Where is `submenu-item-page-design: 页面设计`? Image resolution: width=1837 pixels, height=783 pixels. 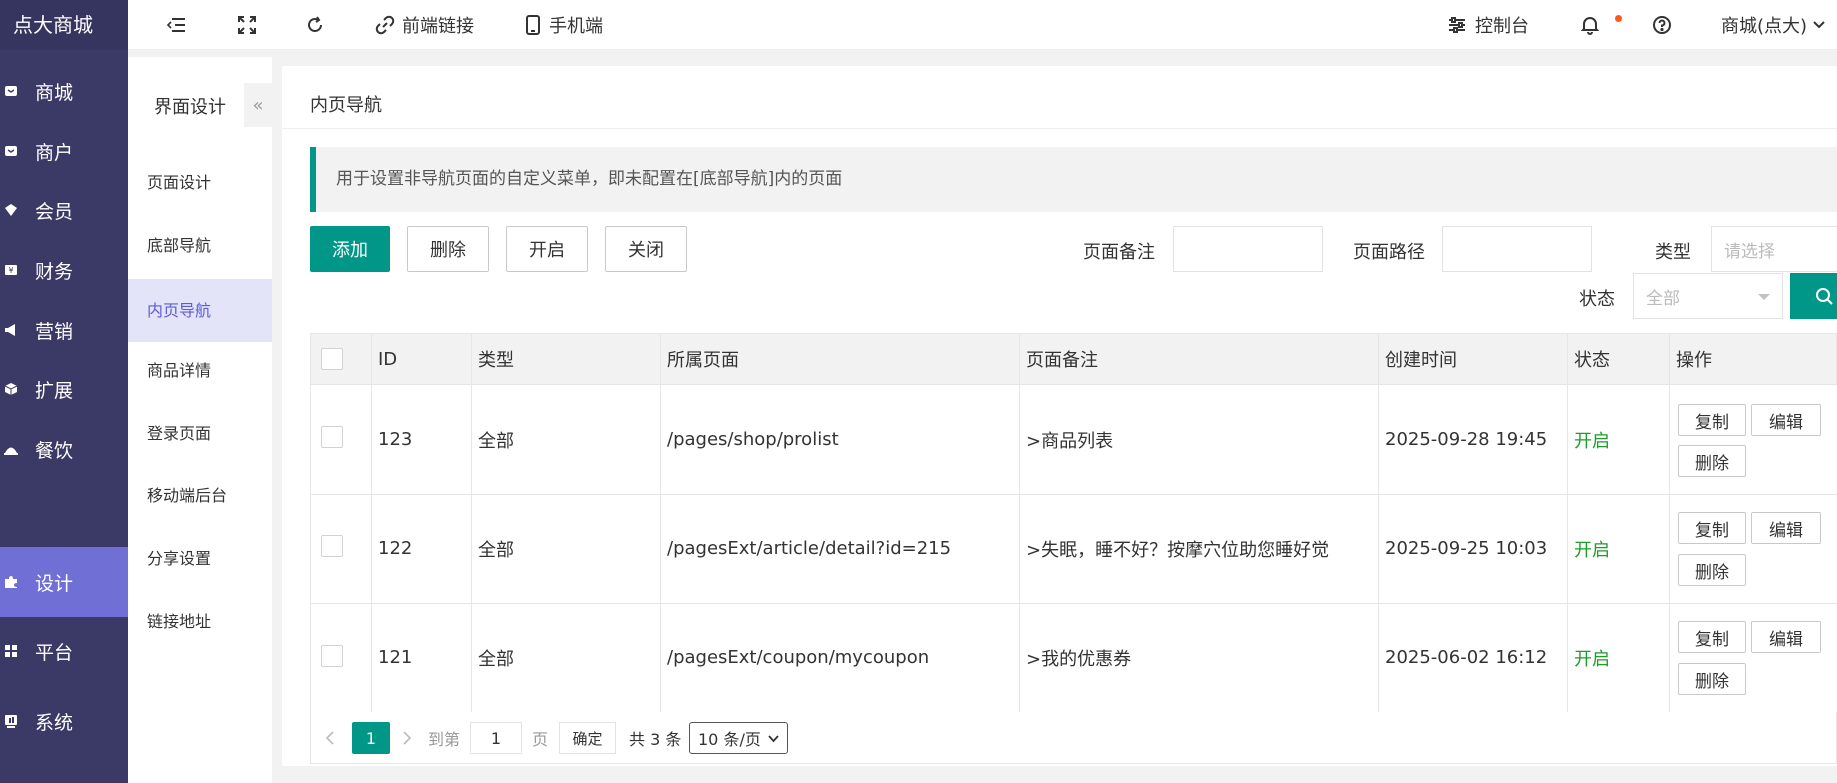
submenu-item-page-design: 页面设计 is located at coordinates (200, 182).